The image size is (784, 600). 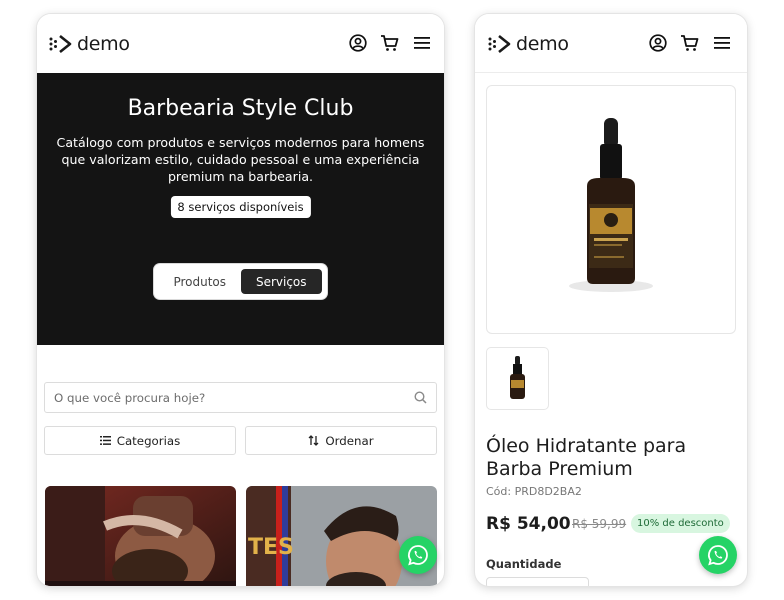 What do you see at coordinates (349, 440) in the screenshot?
I see `sort-label: Ordenar` at bounding box center [349, 440].